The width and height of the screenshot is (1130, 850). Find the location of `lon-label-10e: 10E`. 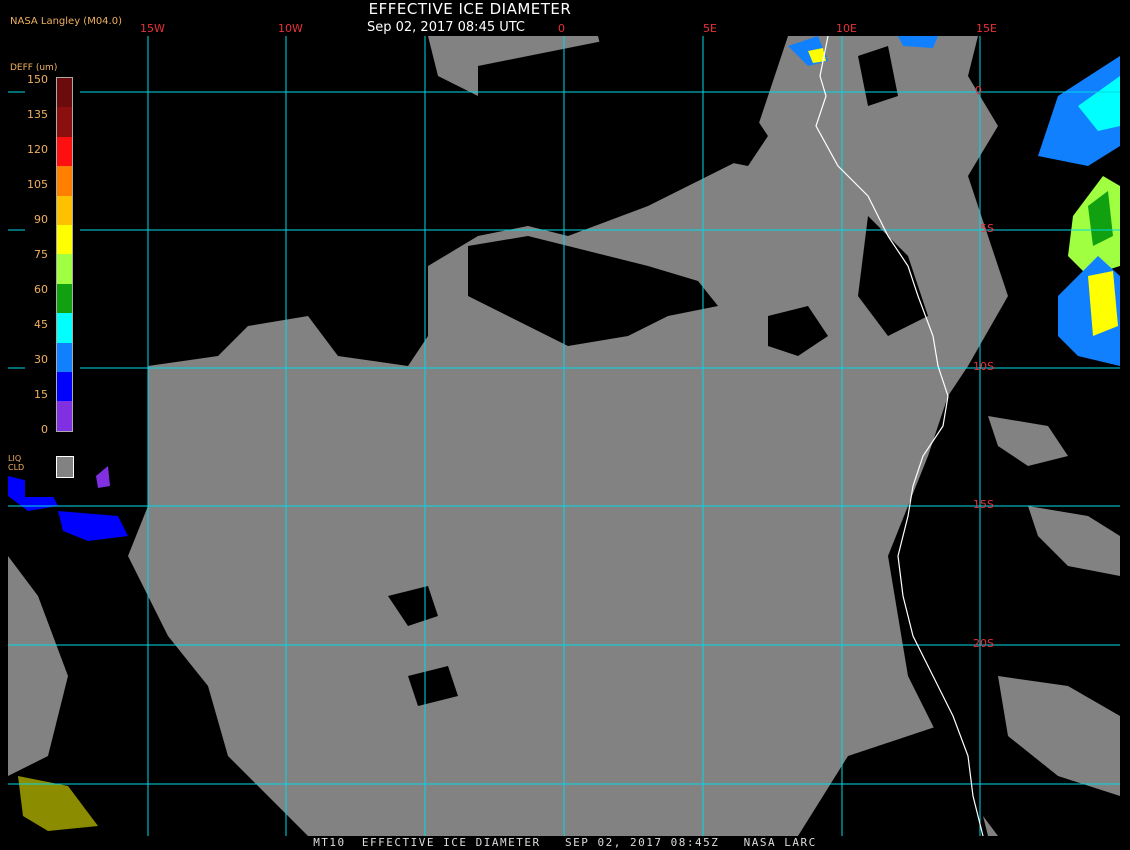

lon-label-10e: 10E is located at coordinates (846, 28).